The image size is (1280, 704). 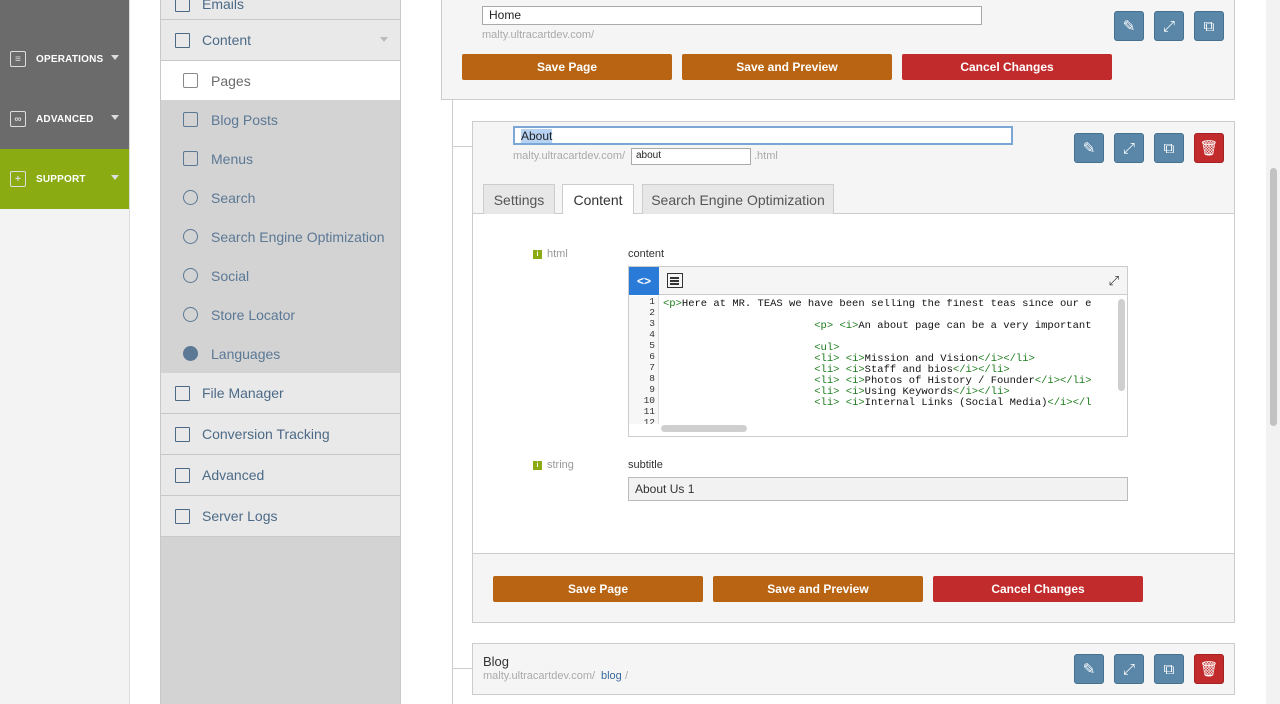 I want to click on nav-operations-label: OPERATIONS, so click(x=70, y=59).